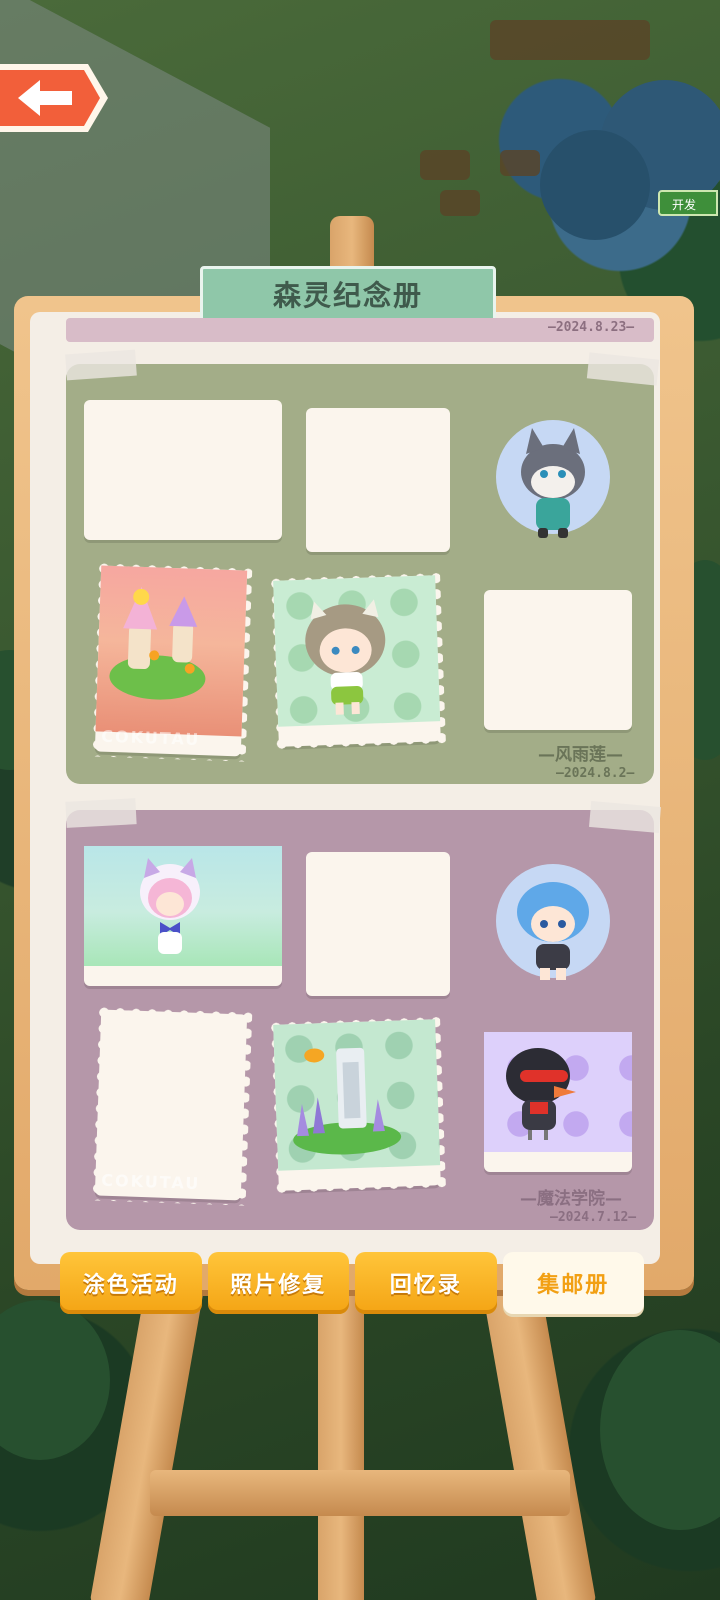  Describe the element at coordinates (541, 1094) in the screenshot. I see `crow-character-icon` at that location.